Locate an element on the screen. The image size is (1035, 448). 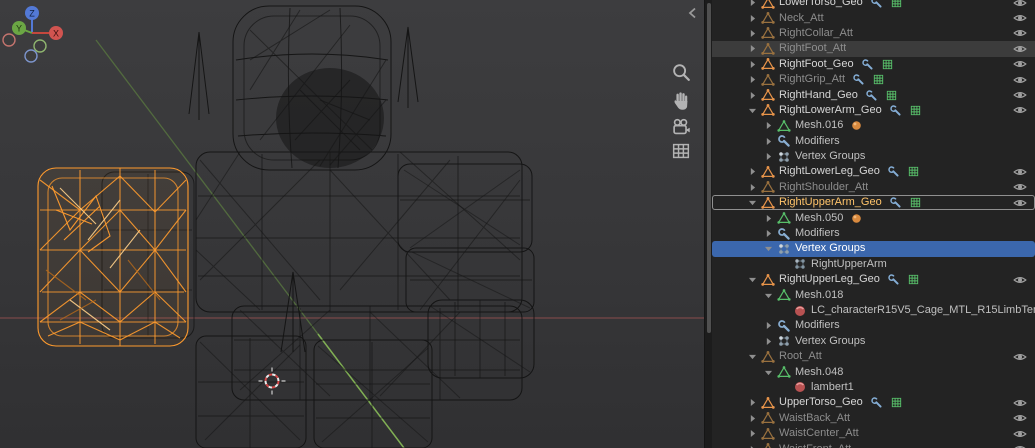
outliner-row: WaistBack_Att is located at coordinates (873, 418).